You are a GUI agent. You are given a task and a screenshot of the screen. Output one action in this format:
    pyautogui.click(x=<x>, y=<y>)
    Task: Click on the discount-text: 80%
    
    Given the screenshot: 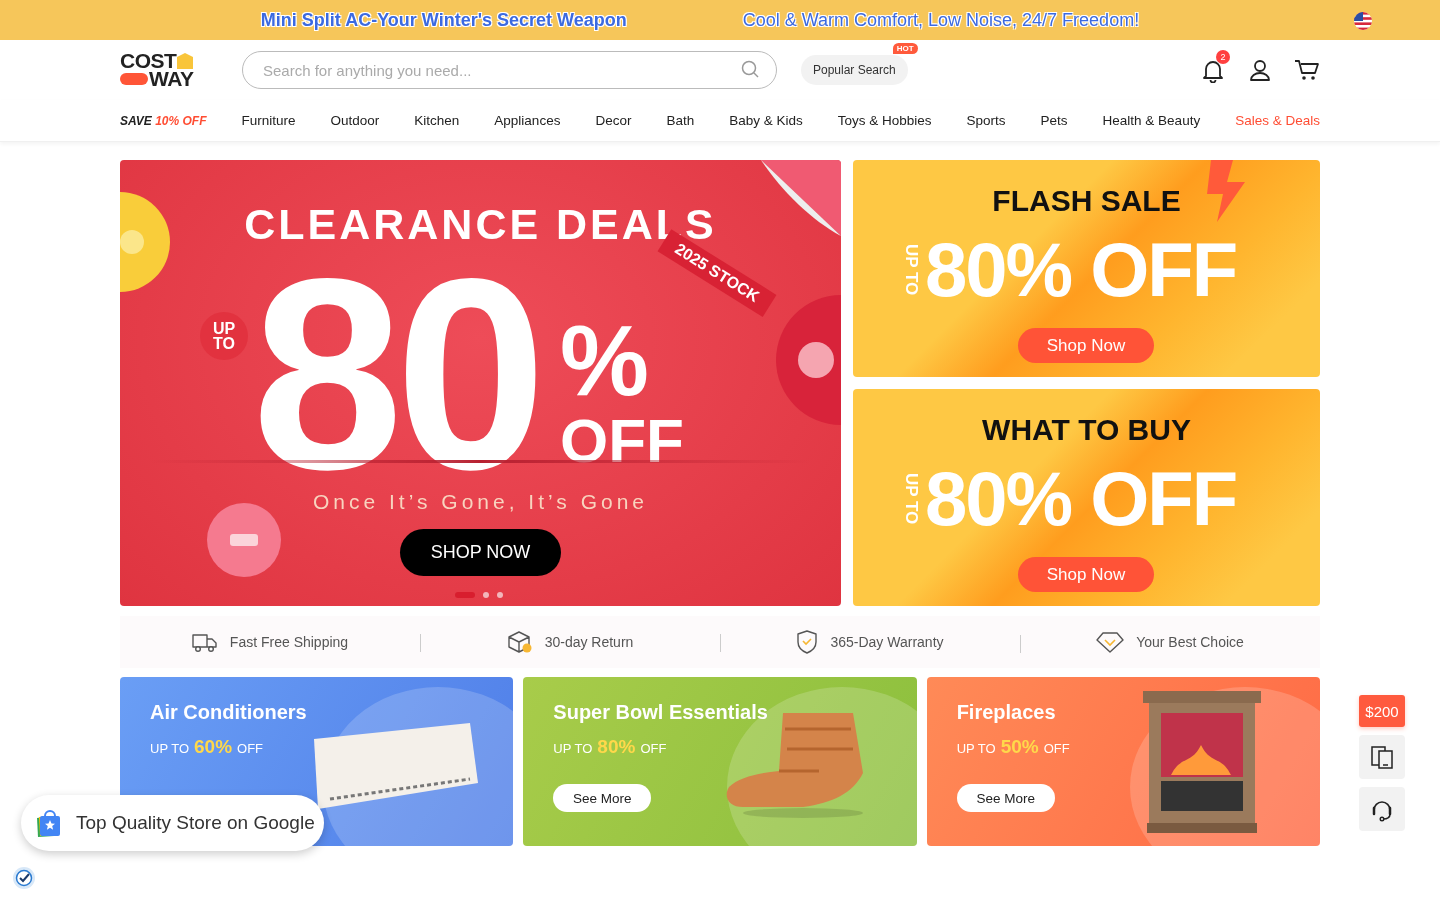 What is the action you would take?
    pyautogui.click(x=616, y=747)
    